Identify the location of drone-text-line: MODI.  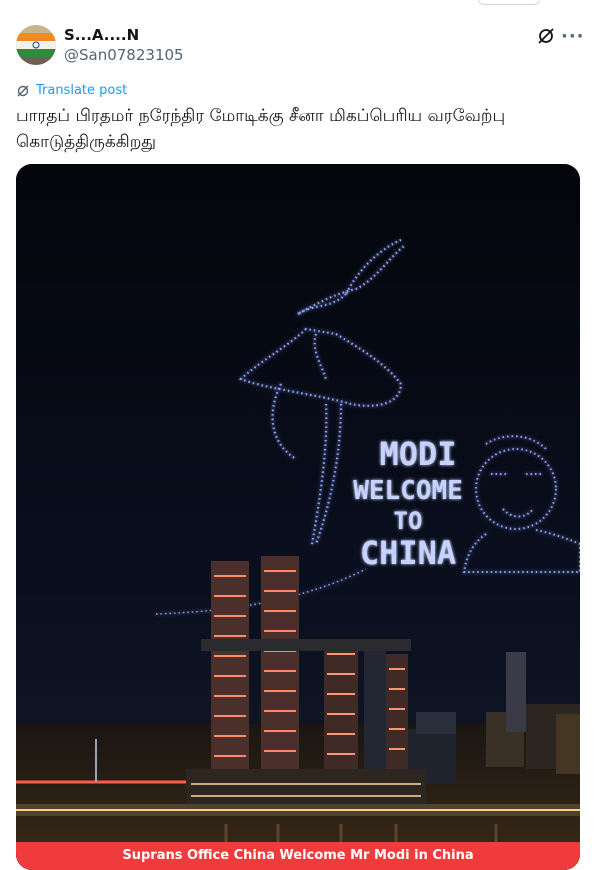
(417, 454).